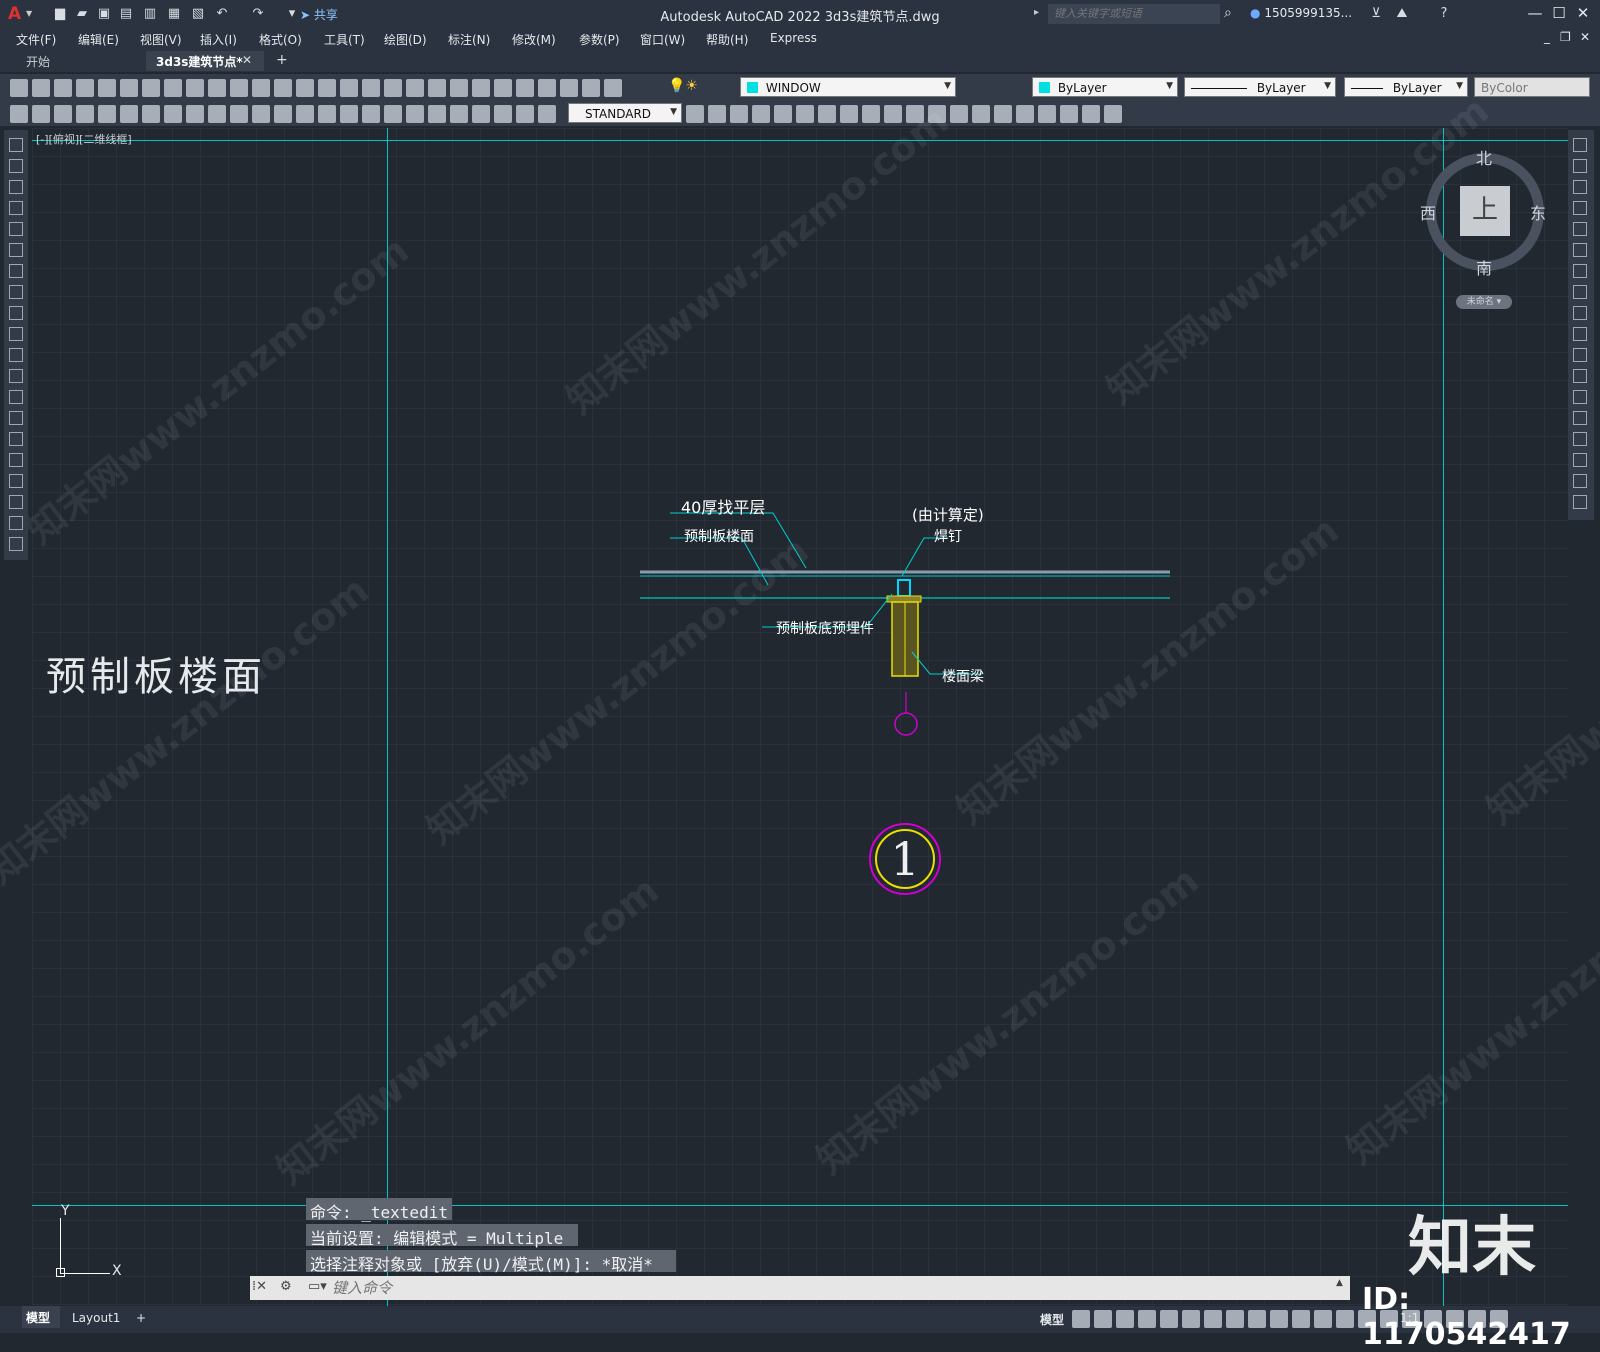 The height and width of the screenshot is (1352, 1600). Describe the element at coordinates (1532, 87) in the screenshot. I see `plotstyle-dropdown: ByColor` at that location.